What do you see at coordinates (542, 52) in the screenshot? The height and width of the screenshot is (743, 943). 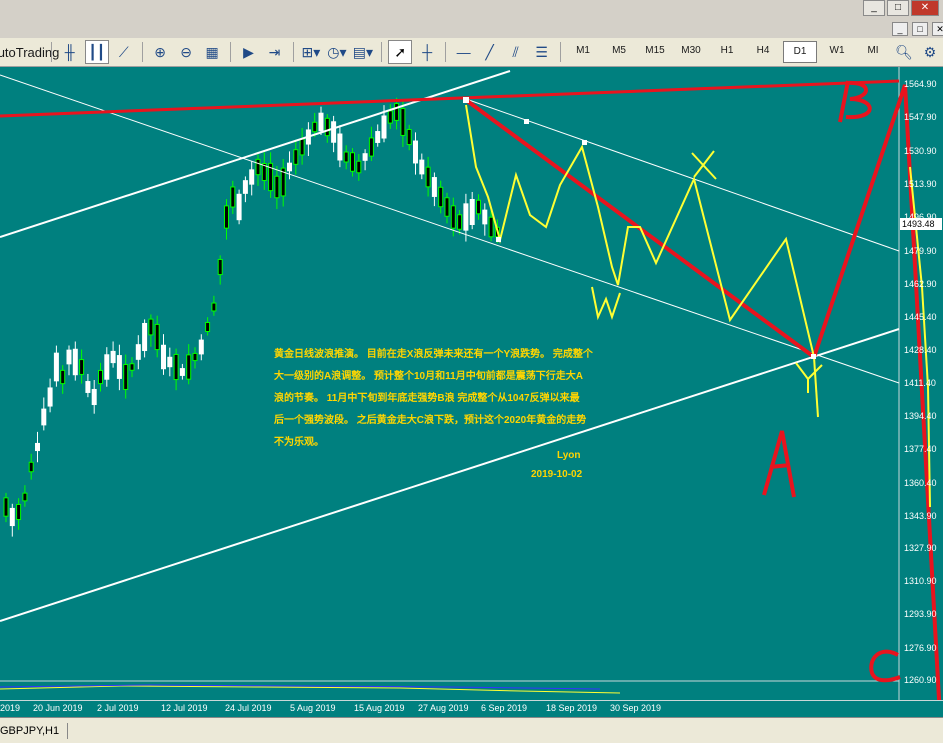 I see `fibonacci-button: ☰` at bounding box center [542, 52].